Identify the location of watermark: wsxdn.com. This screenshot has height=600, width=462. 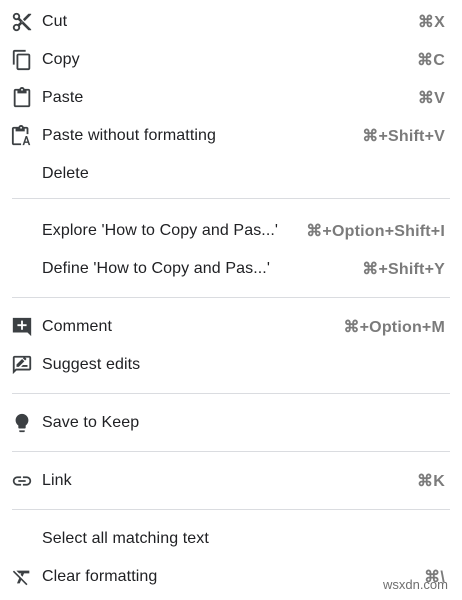
(415, 584).